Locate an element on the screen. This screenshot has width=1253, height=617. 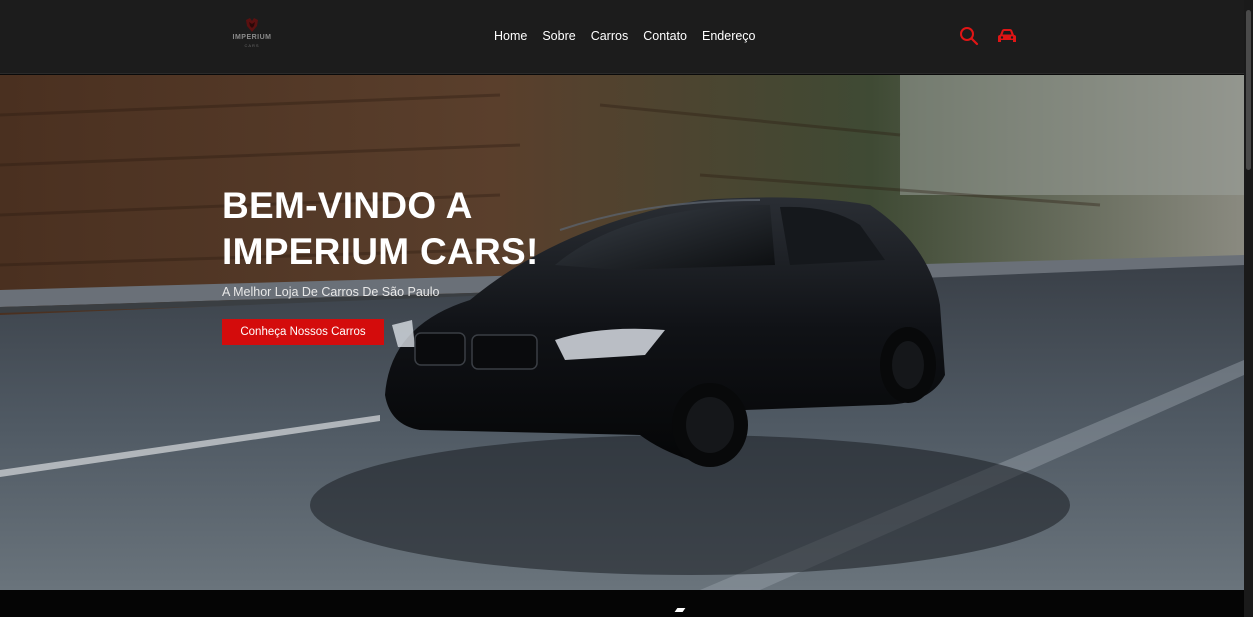
search-icon is located at coordinates (969, 36).